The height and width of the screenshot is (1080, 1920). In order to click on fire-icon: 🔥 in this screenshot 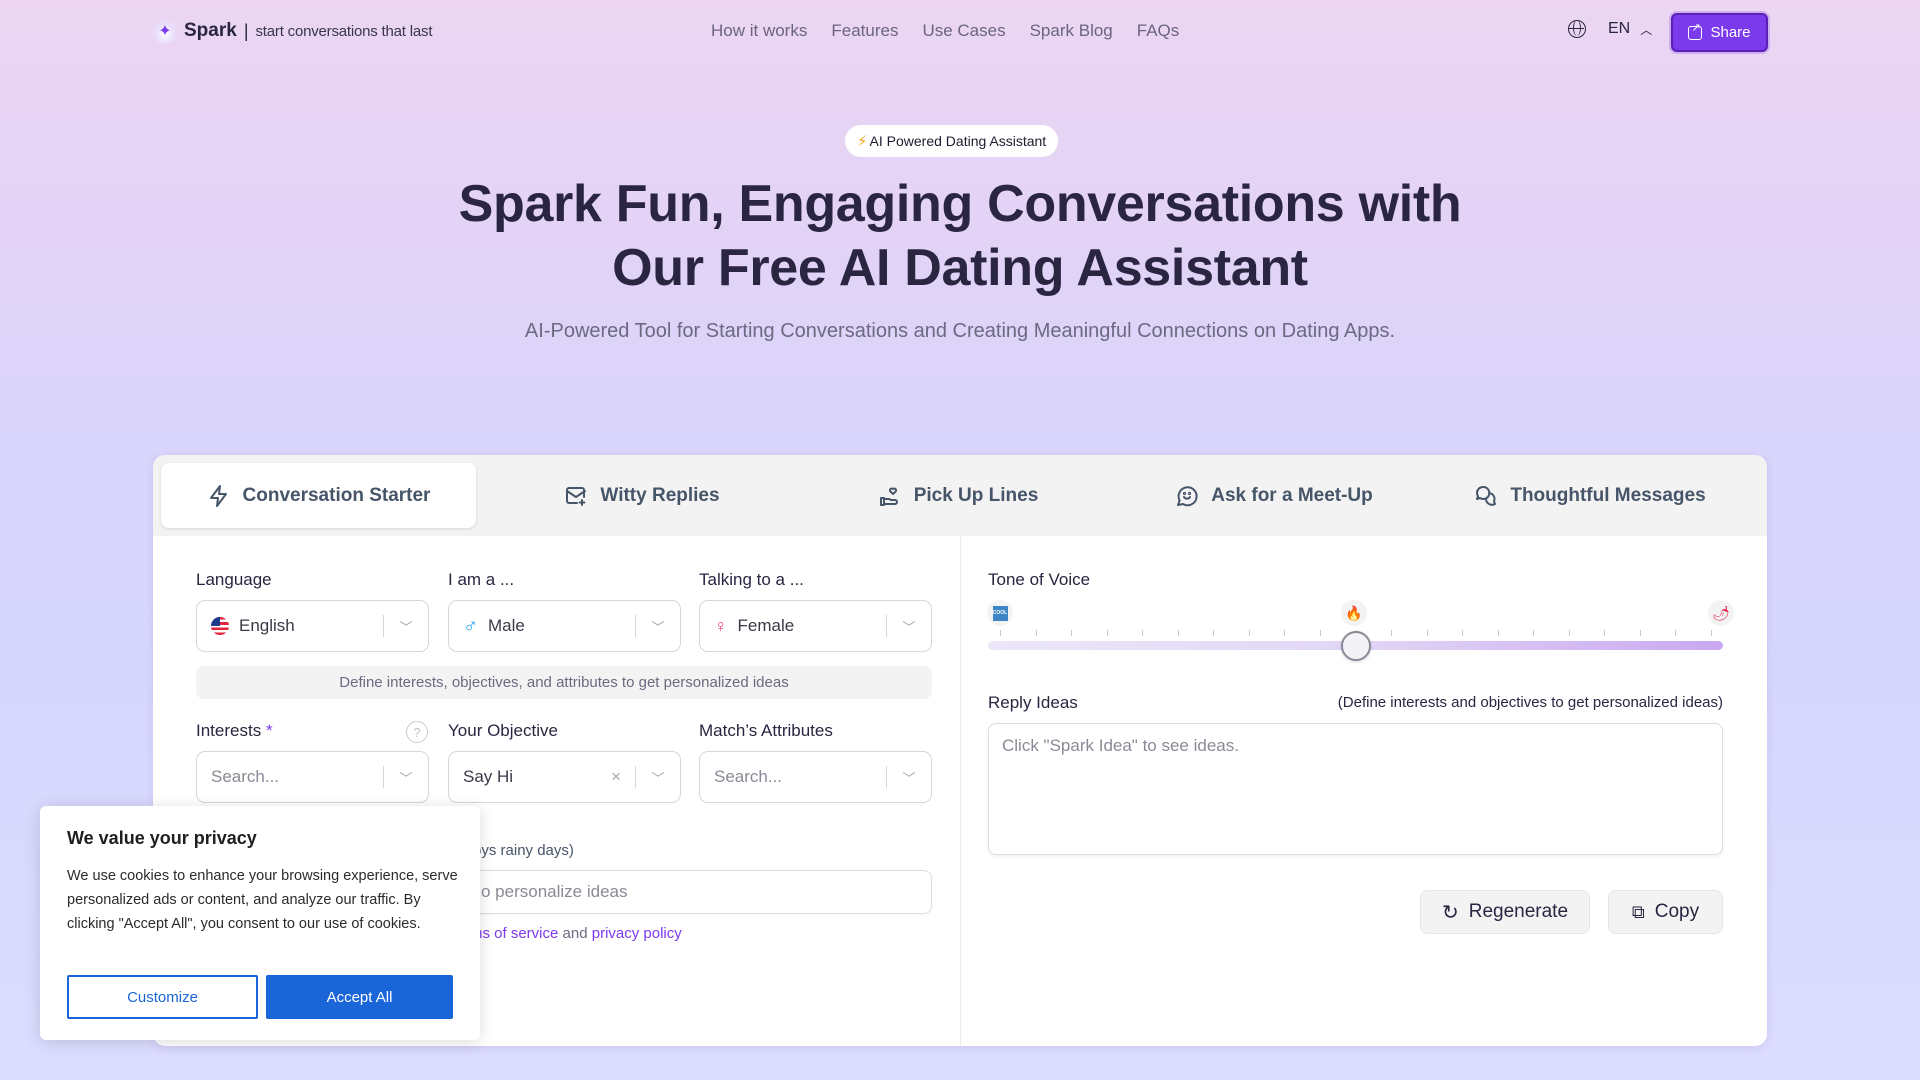, I will do `click(1354, 613)`.